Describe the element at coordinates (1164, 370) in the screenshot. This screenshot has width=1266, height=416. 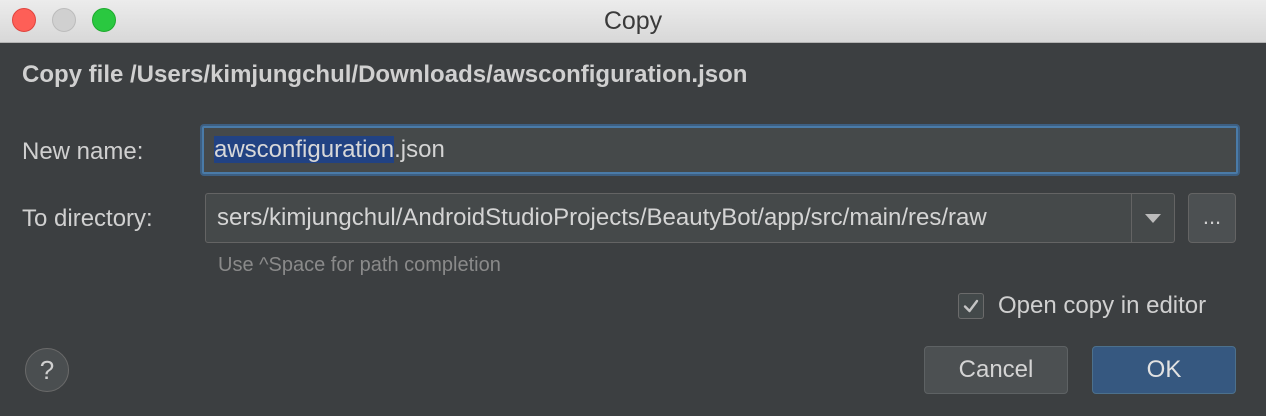
I see `ok-button: OK` at that location.